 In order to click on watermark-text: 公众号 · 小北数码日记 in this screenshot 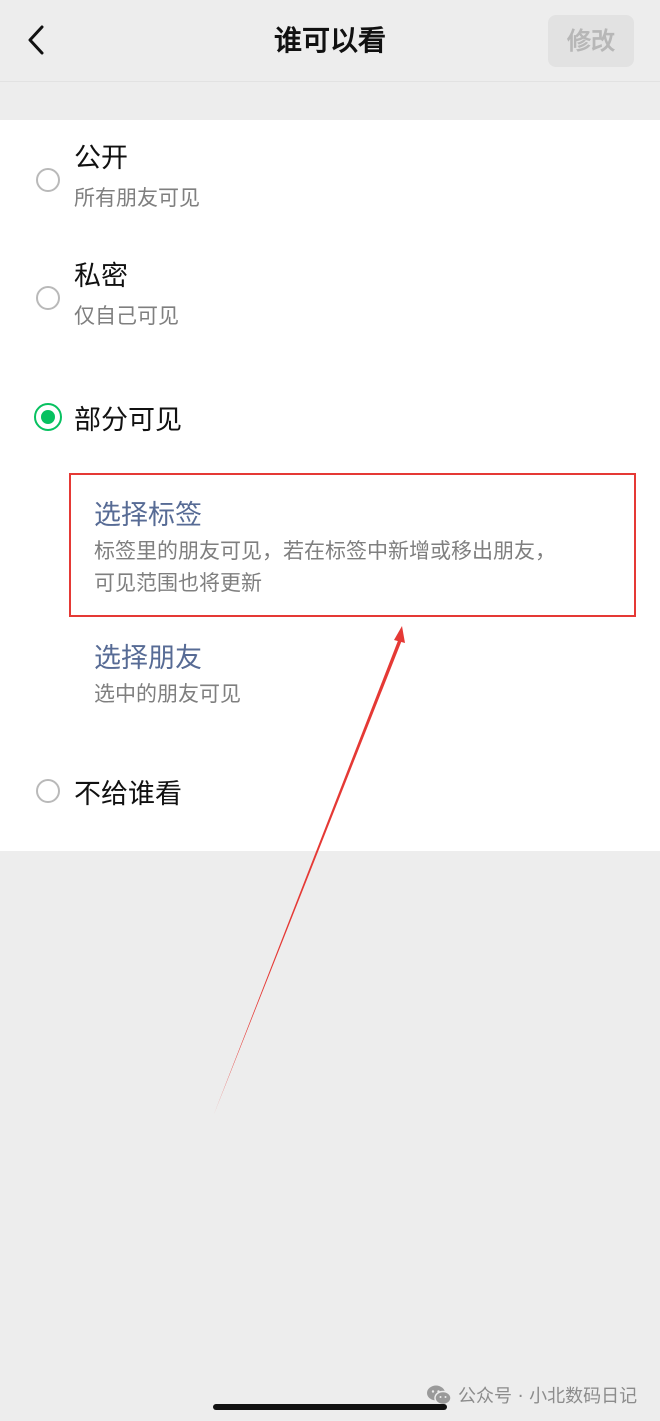, I will do `click(548, 1396)`.